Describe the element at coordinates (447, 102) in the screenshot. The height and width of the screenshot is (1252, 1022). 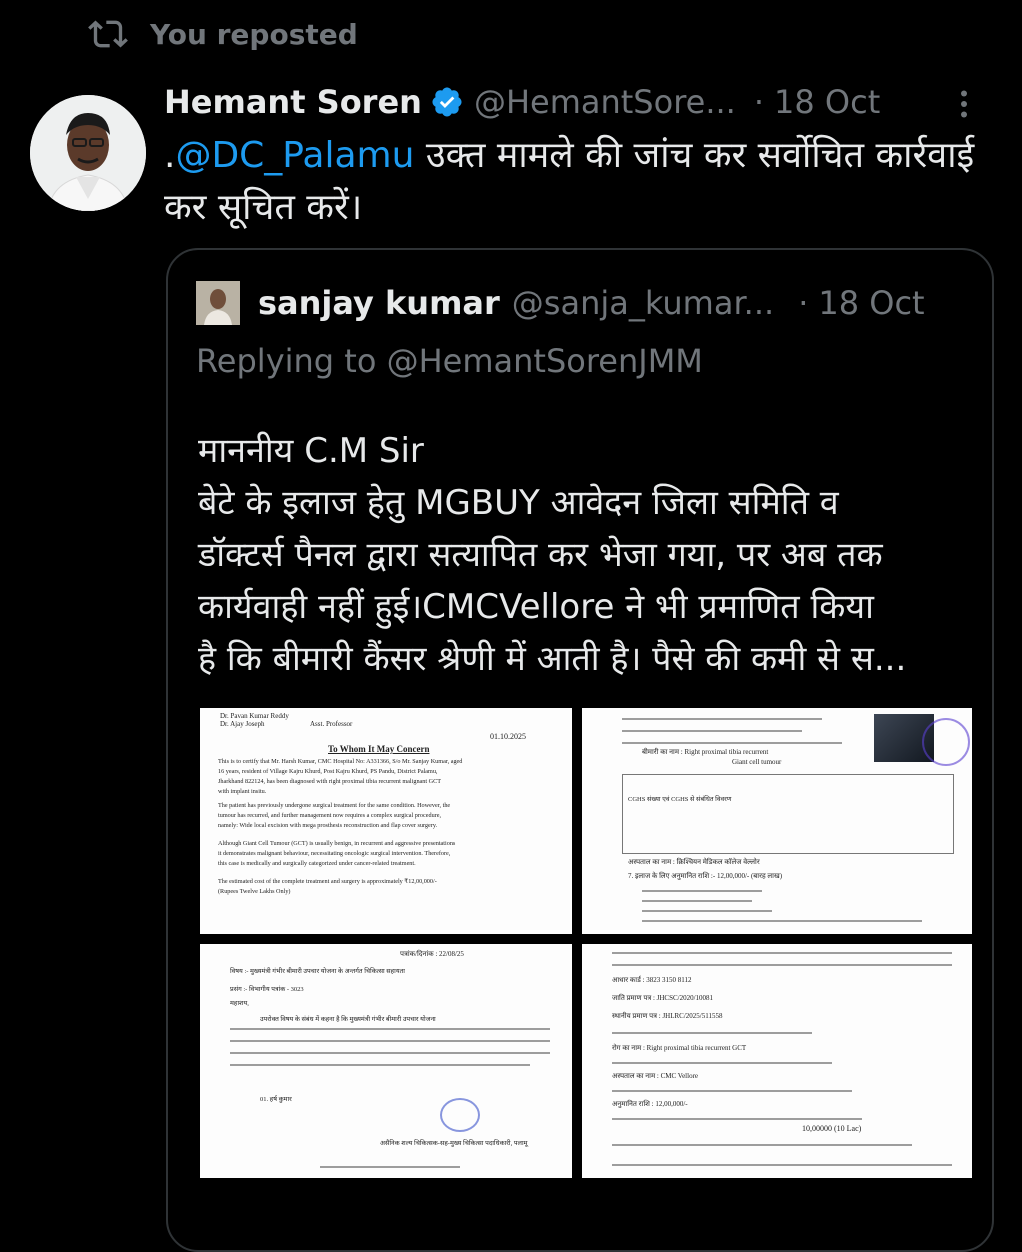
I see `verified-badge-icon` at that location.